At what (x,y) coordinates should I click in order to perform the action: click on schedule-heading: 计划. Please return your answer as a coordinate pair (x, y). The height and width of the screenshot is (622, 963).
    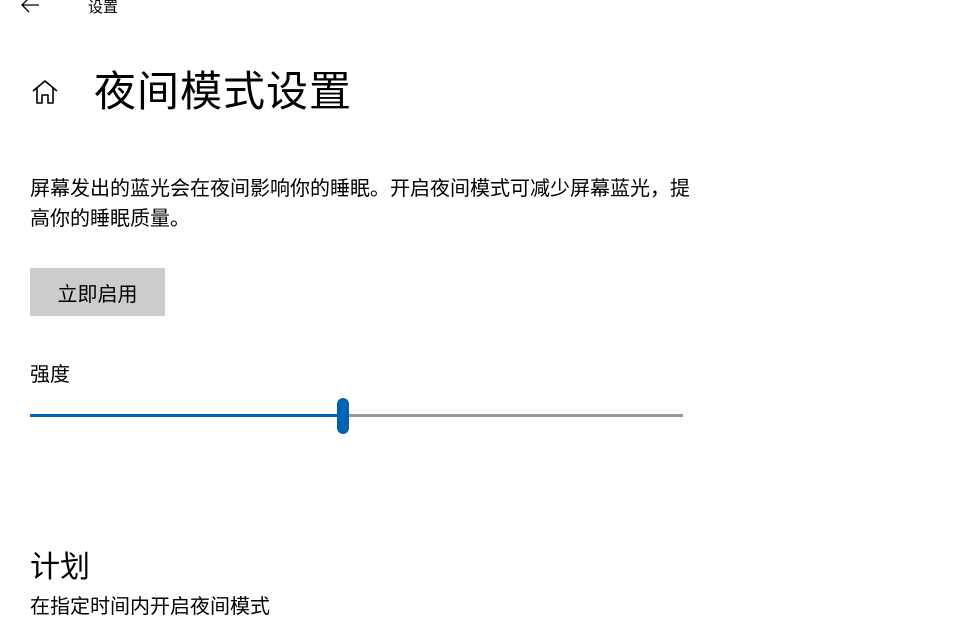
    Looking at the image, I should click on (60, 567).